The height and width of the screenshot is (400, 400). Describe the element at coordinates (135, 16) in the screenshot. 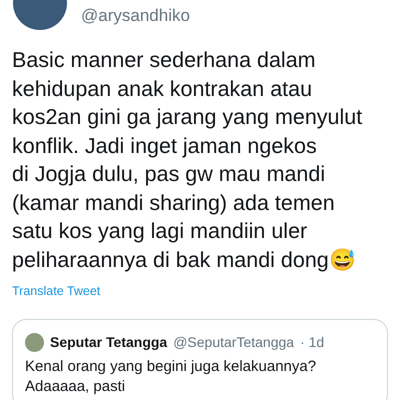

I see `author-handle: @arysandhiko` at that location.